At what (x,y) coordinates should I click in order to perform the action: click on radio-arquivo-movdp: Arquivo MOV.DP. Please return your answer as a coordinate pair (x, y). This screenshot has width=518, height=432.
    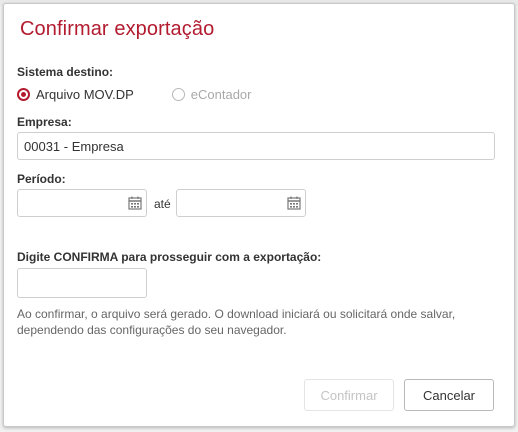
    Looking at the image, I should click on (75, 94).